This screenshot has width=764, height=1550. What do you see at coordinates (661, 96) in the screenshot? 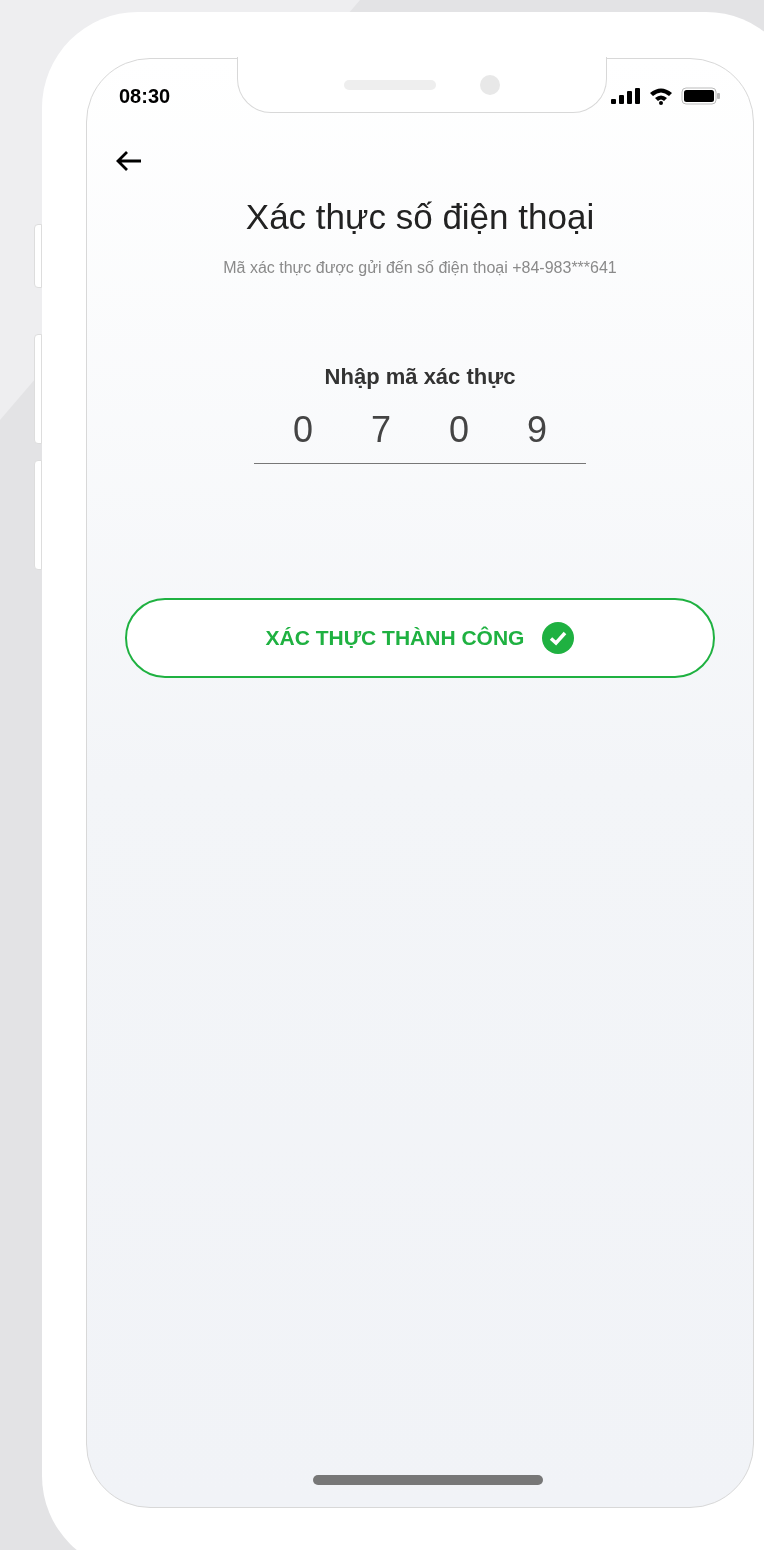
I see `wifi-icon` at bounding box center [661, 96].